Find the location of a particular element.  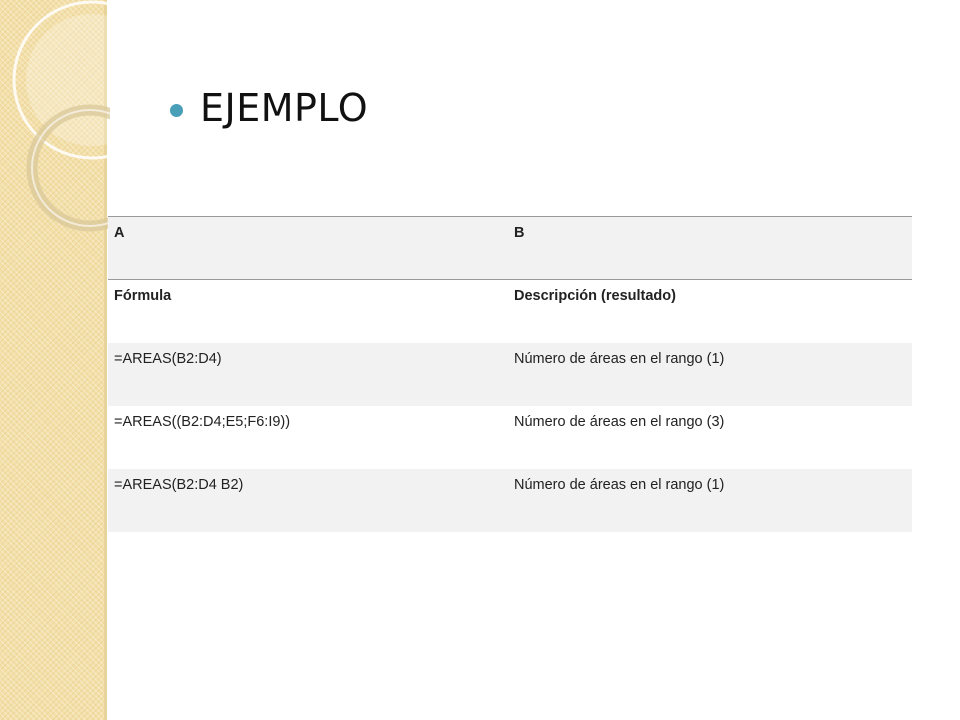

formula-cell: =AREAS(B2:D4 B2) is located at coordinates (308, 500).